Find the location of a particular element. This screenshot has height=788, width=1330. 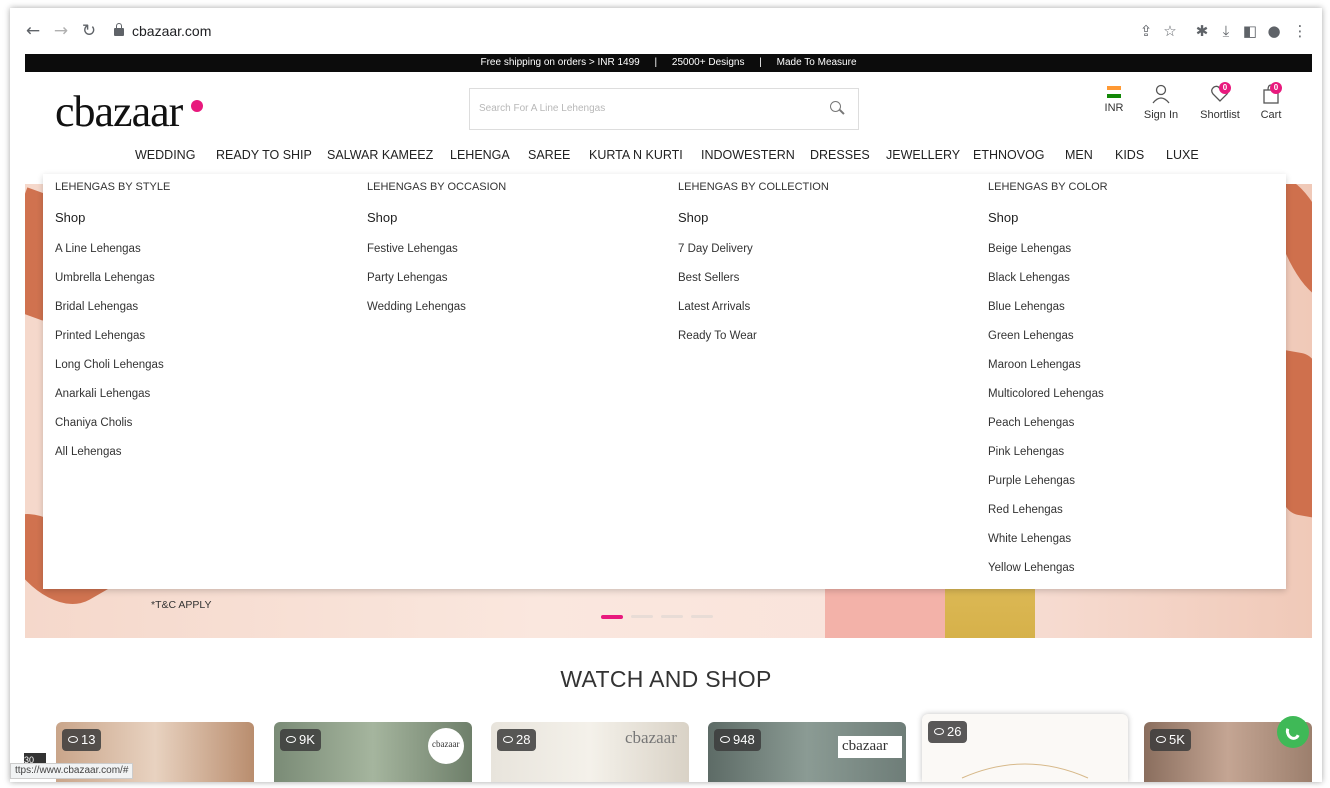

video-card: 26 is located at coordinates (1025, 748).